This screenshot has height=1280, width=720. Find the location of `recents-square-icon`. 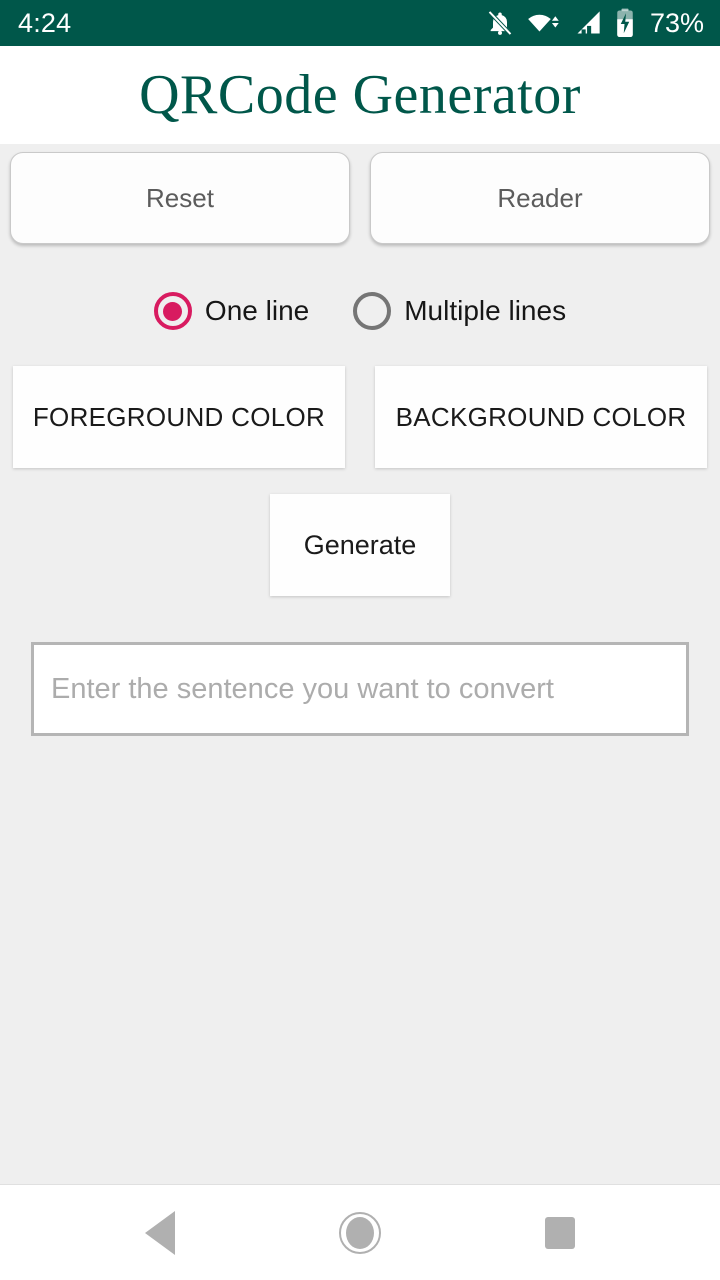

recents-square-icon is located at coordinates (560, 1232).